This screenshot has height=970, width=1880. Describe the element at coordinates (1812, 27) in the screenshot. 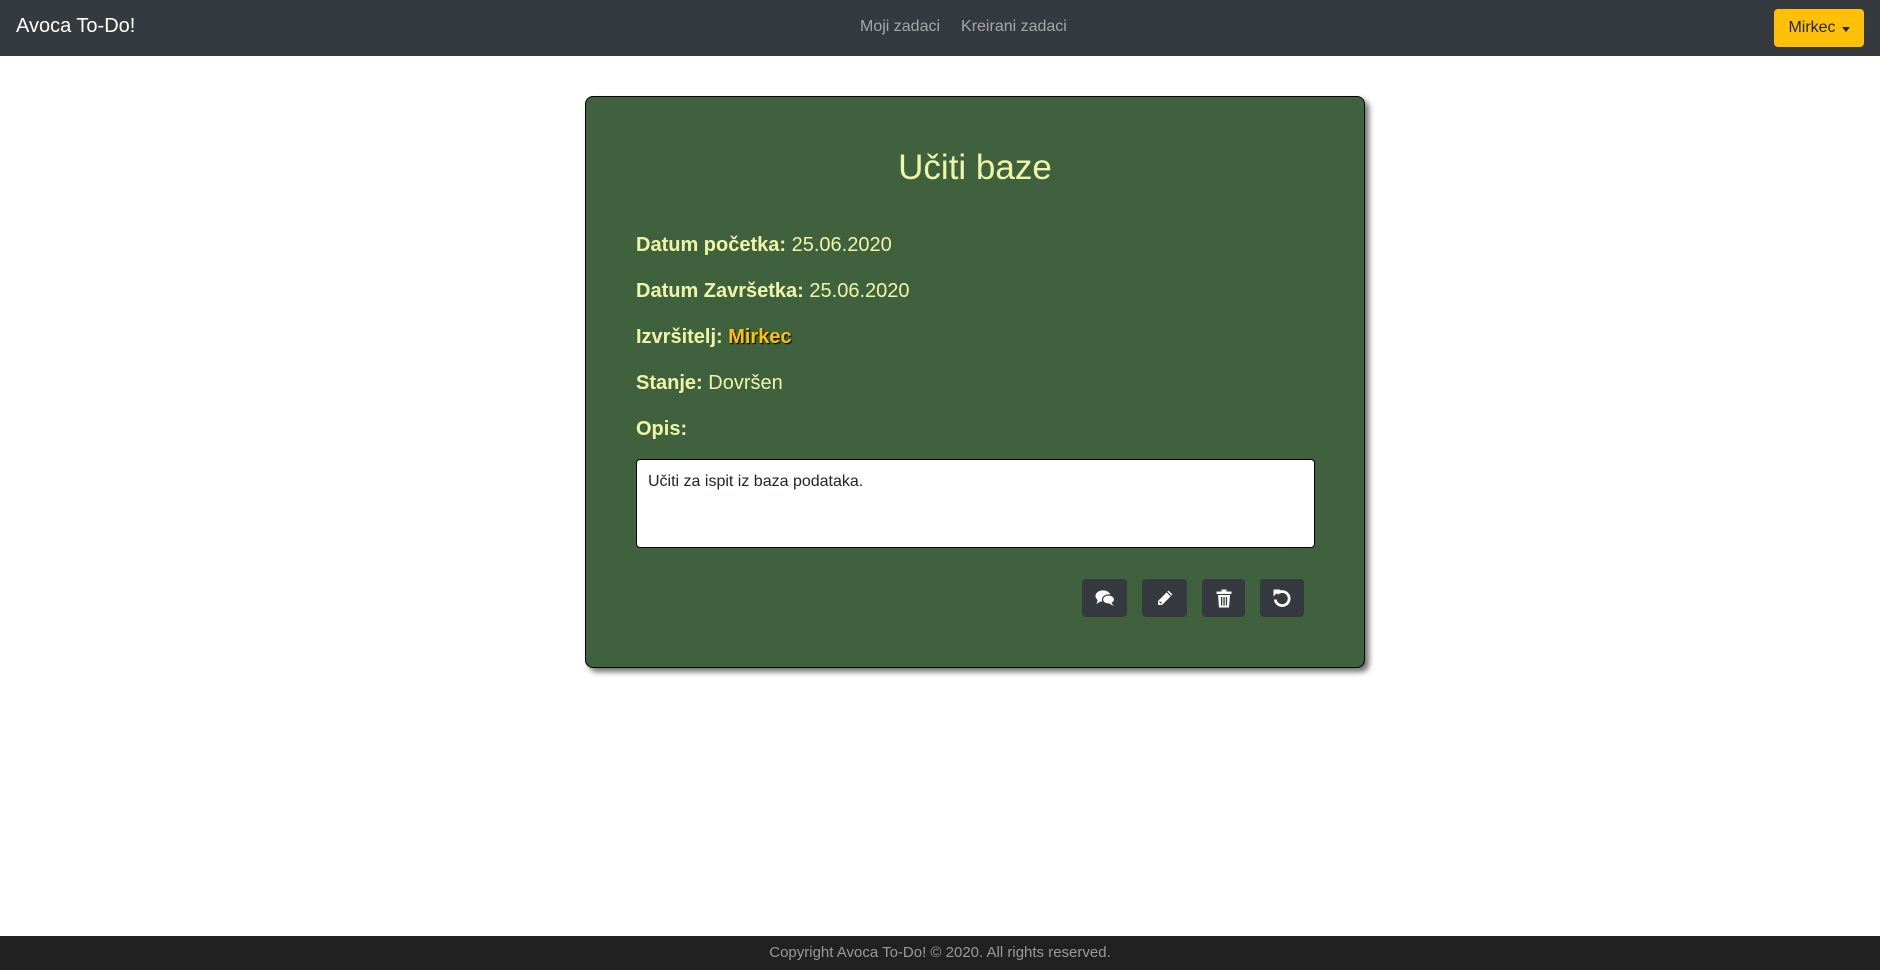

I see `user-dropdown-label: Mirkec` at that location.